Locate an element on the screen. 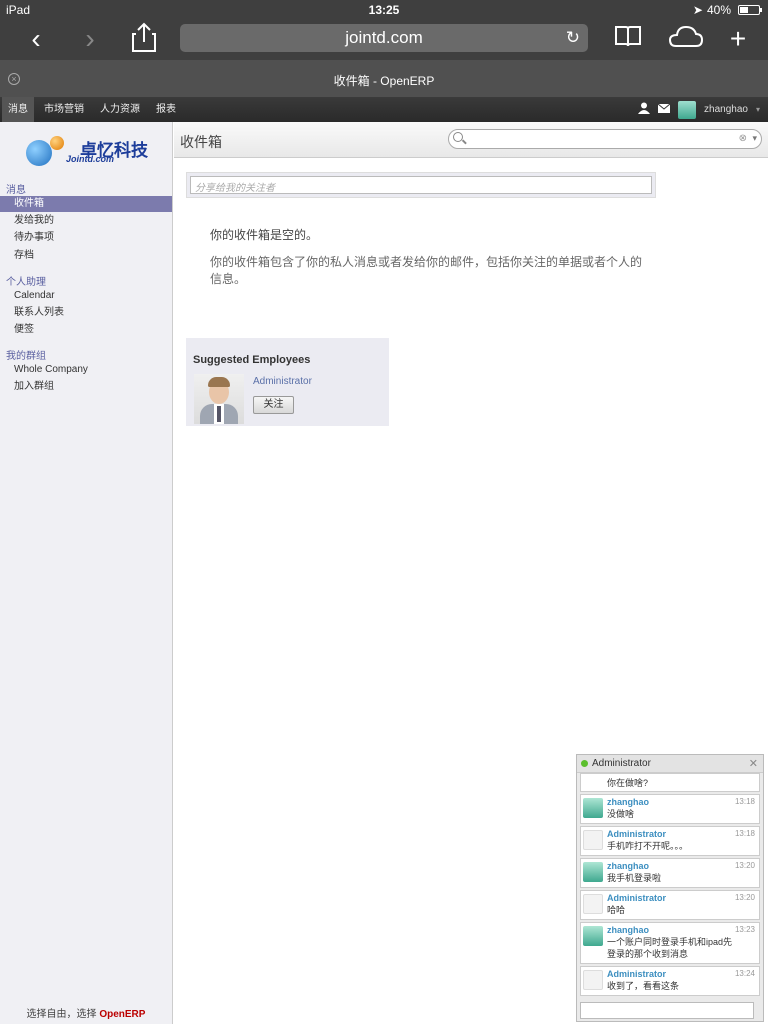 Image resolution: width=768 pixels, height=1024 pixels. sidebar-footer: 选择自由，选择 OpenERP is located at coordinates (86, 1012).